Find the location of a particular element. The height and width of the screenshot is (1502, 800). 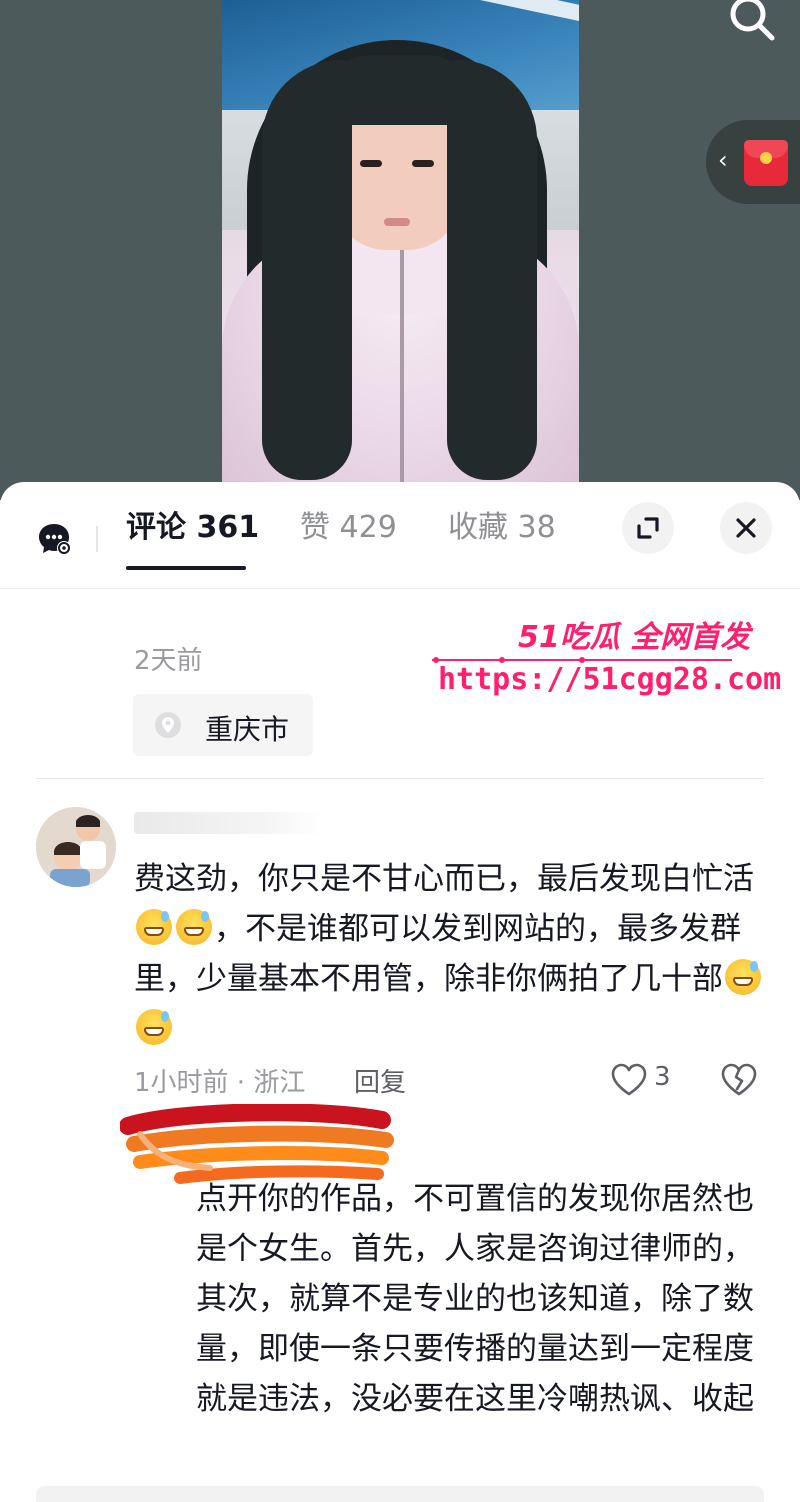

comment-time-location: 1小时前 · 浙江 is located at coordinates (220, 1083).